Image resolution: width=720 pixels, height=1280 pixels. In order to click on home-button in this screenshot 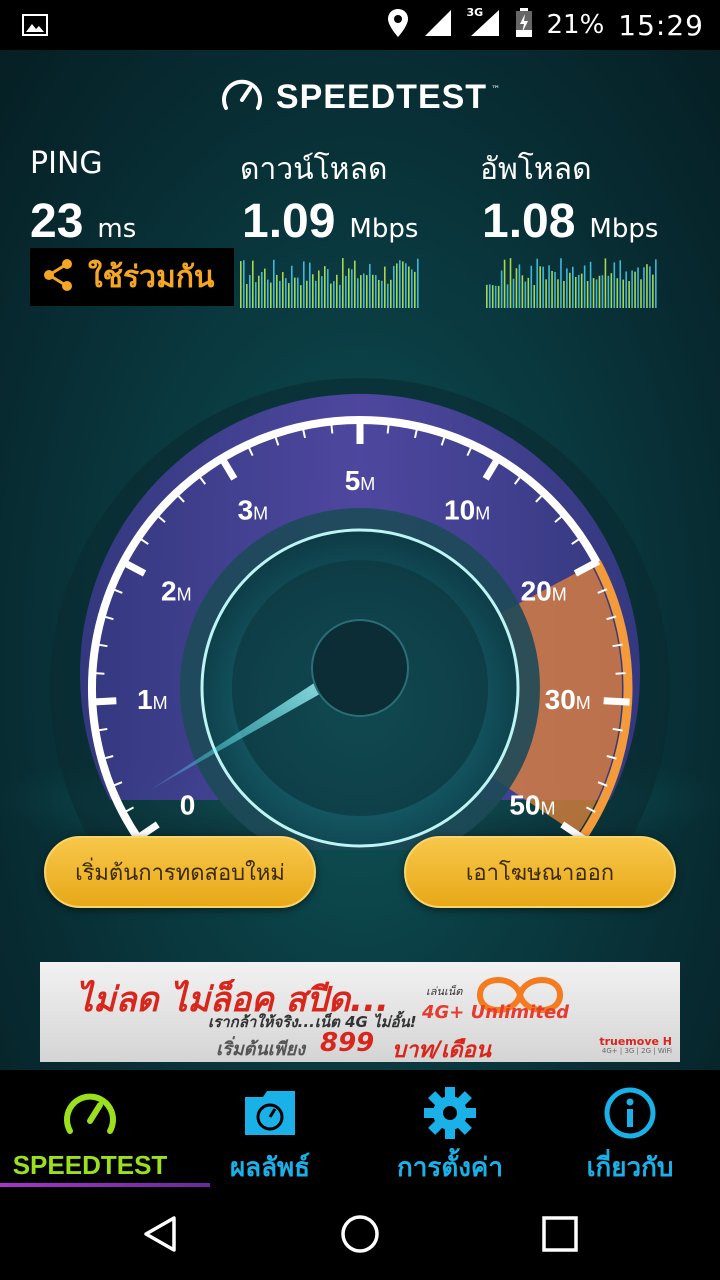, I will do `click(360, 1234)`.